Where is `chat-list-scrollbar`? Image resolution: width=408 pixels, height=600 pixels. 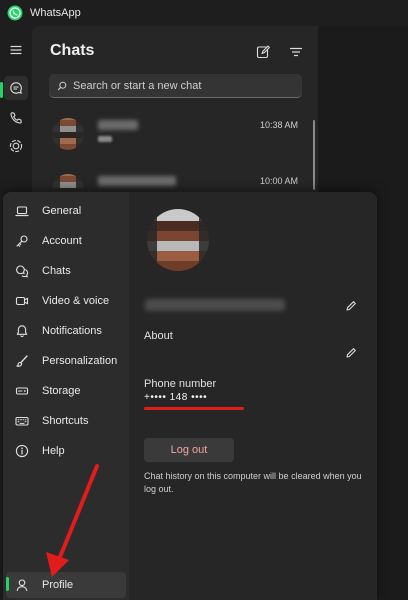 chat-list-scrollbar is located at coordinates (314, 155).